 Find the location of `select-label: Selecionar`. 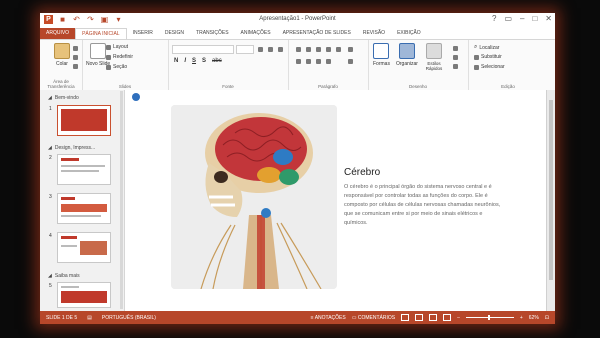

select-label: Selecionar is located at coordinates (493, 67).